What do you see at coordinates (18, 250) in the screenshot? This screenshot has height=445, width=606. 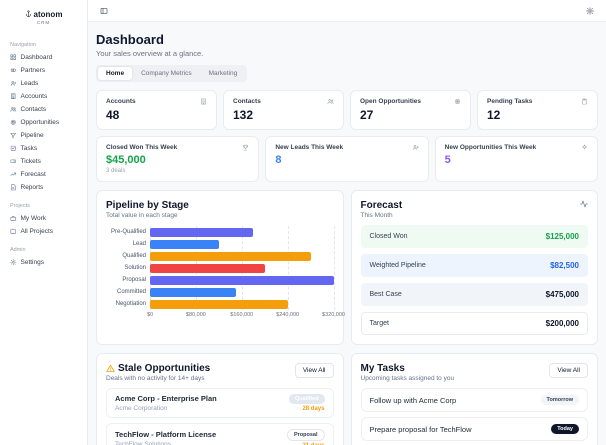 I see `sidebar-section-label: Admin` at bounding box center [18, 250].